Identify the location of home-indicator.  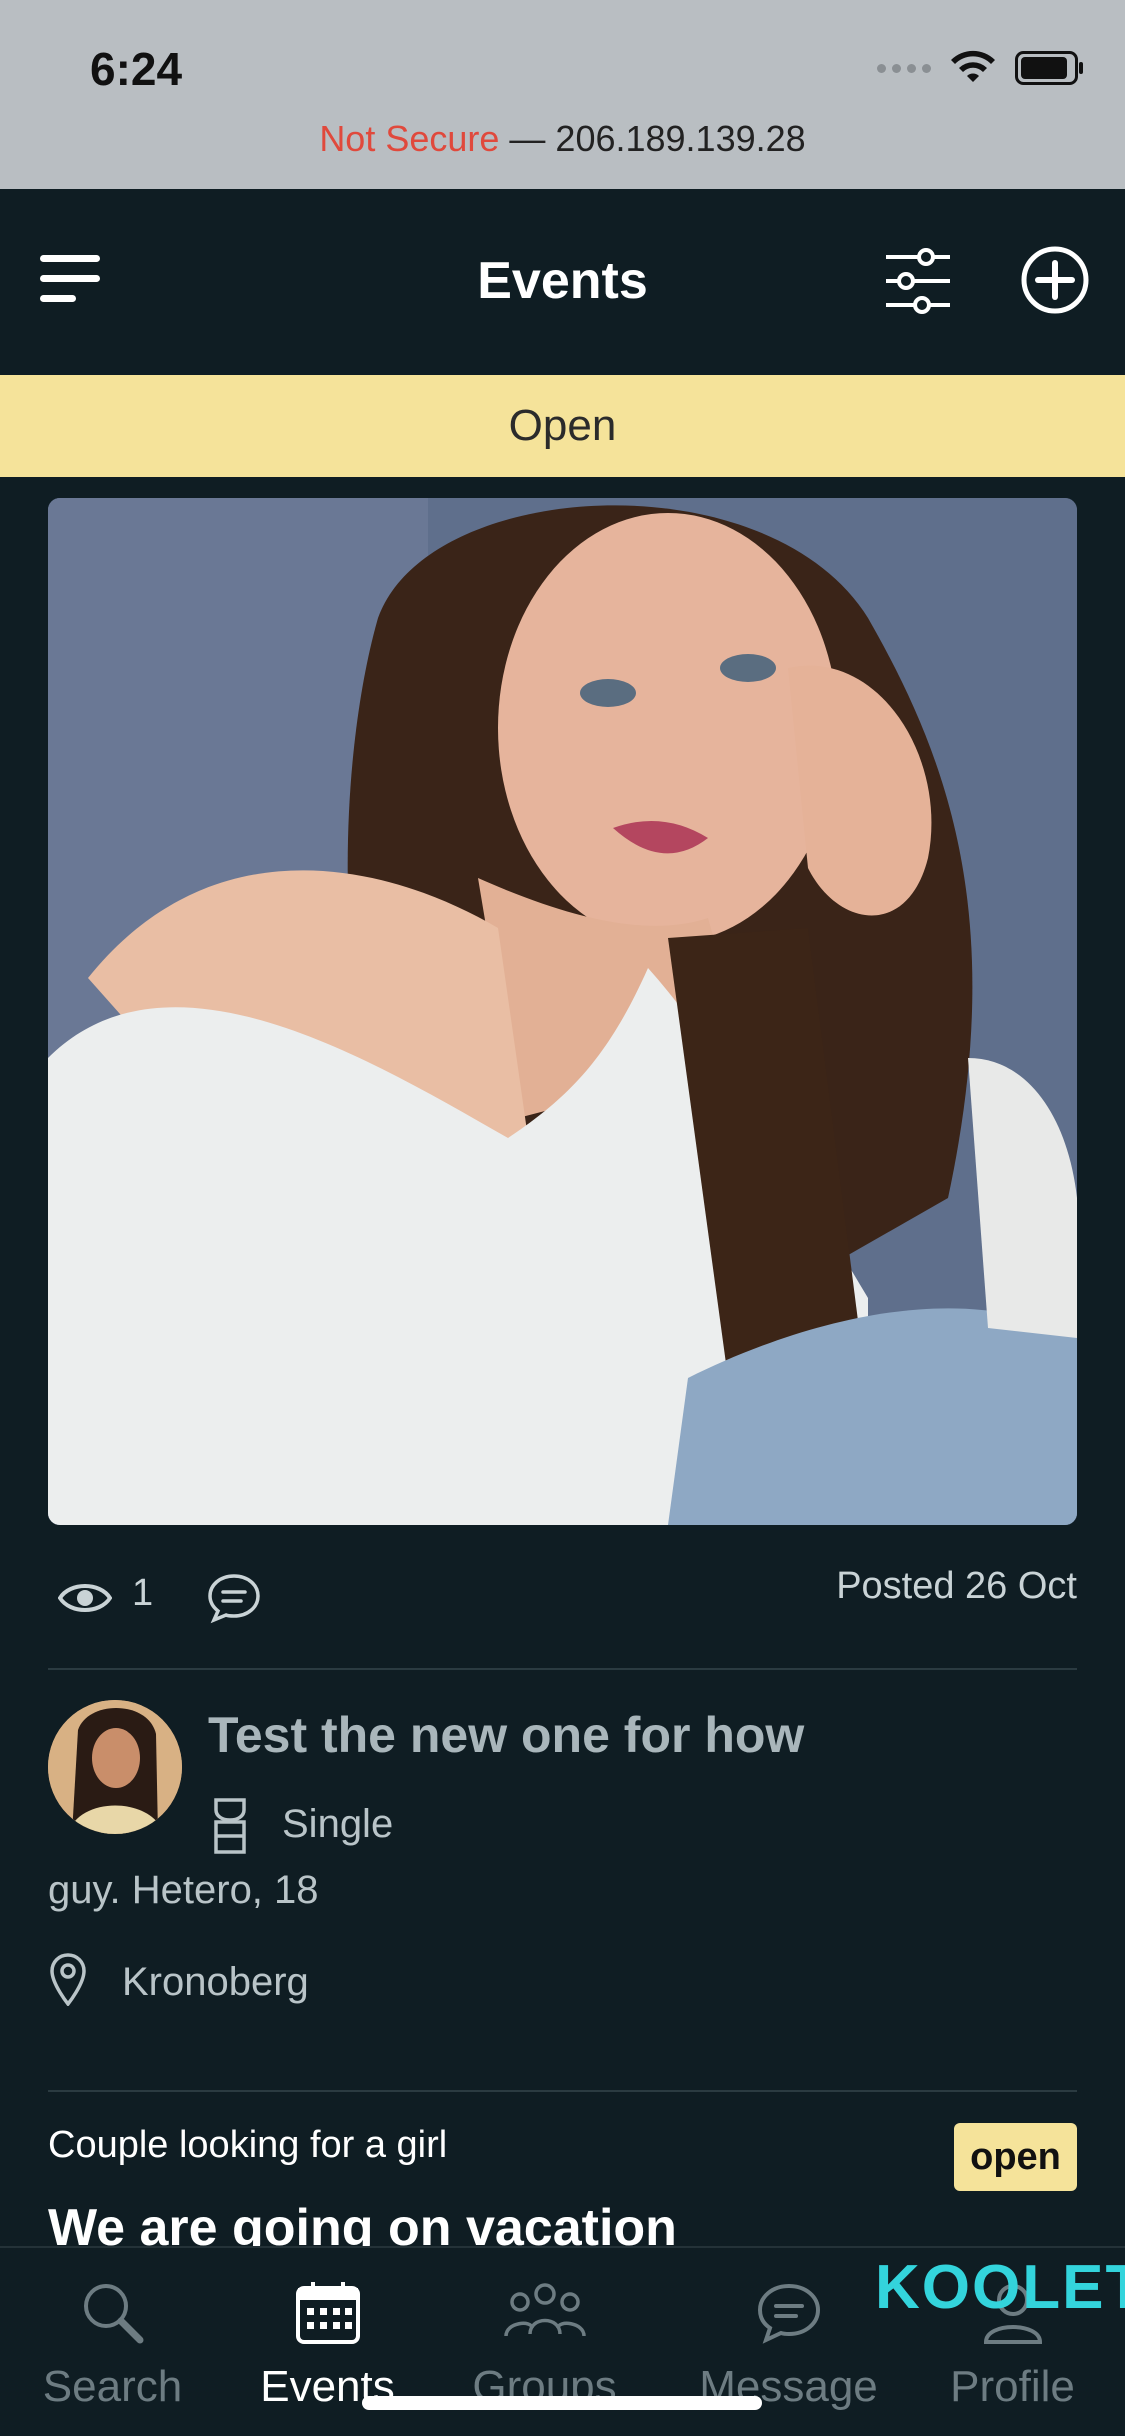
(562, 2403).